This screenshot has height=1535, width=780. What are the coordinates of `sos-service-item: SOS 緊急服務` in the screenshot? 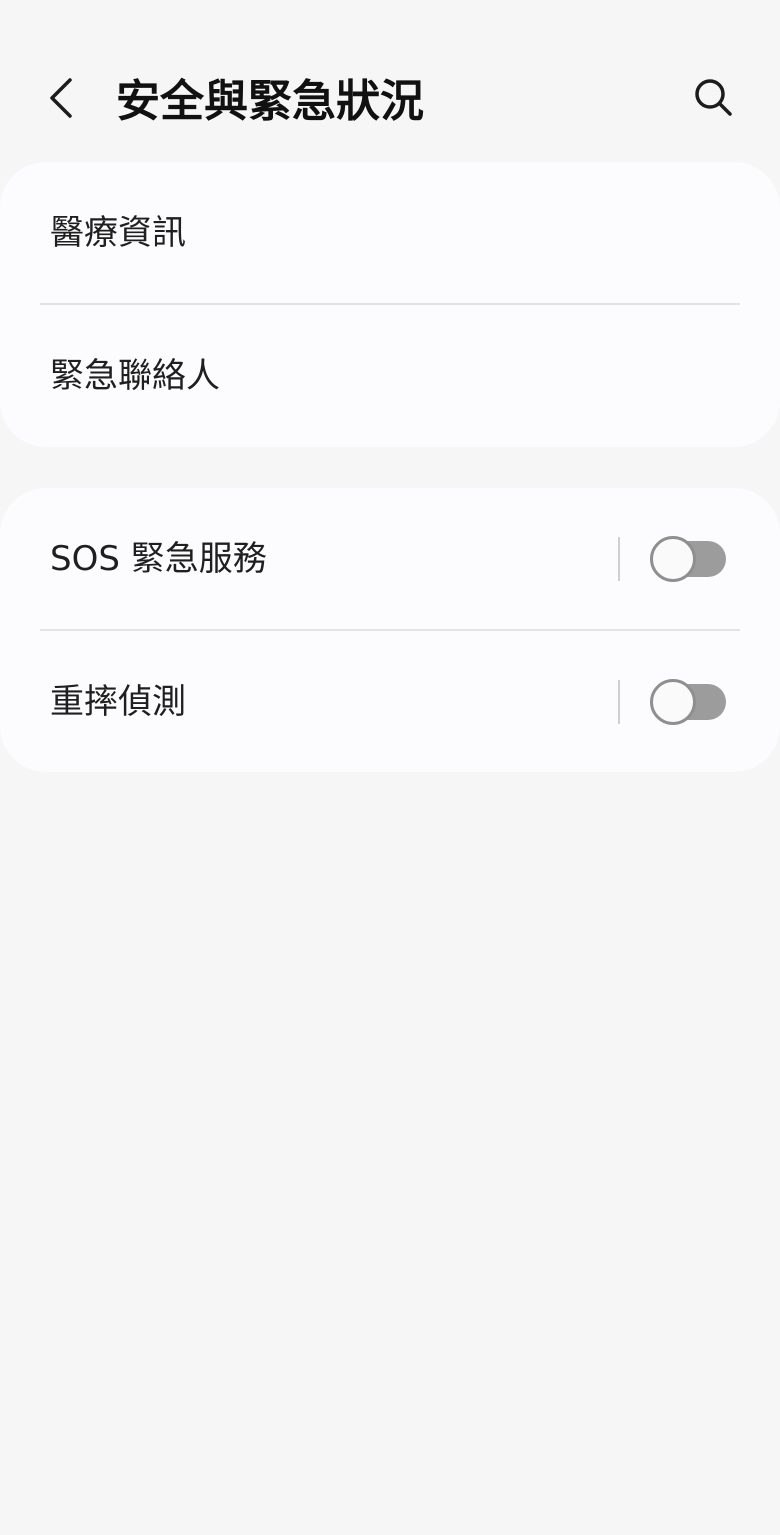 It's located at (390, 559).